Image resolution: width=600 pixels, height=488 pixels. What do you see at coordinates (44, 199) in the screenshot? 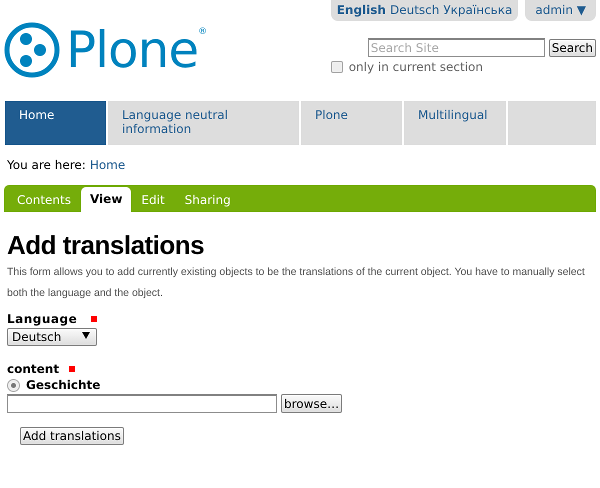
I see `edit-tab: Contents` at bounding box center [44, 199].